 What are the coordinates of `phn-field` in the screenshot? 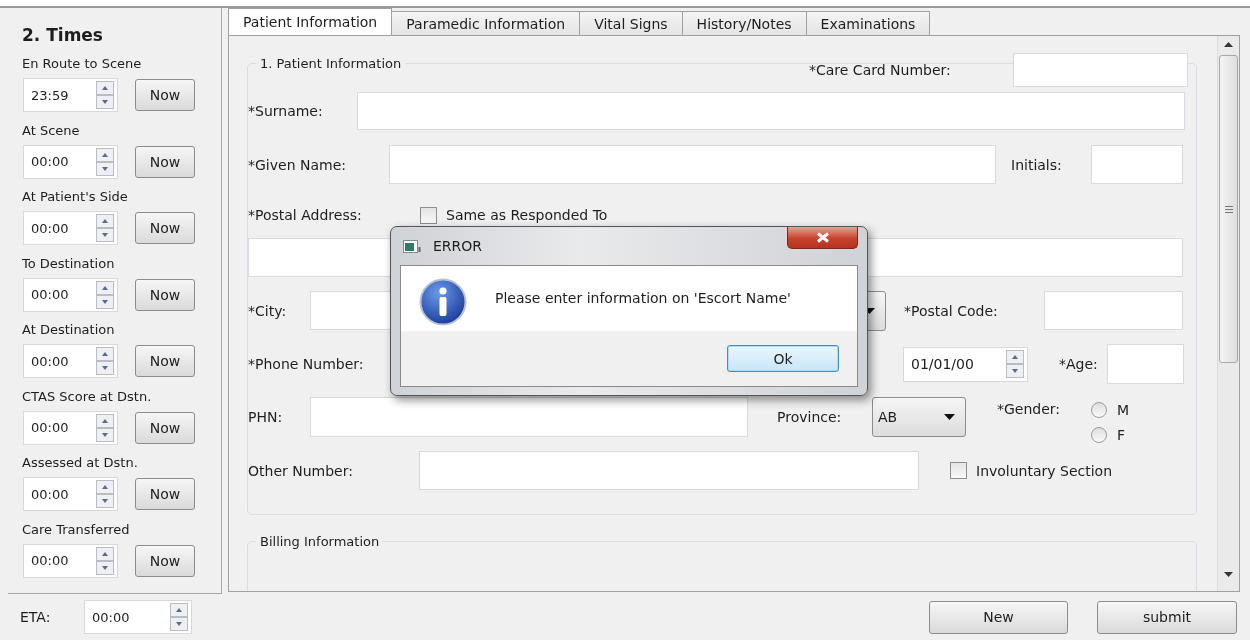 It's located at (529, 417).